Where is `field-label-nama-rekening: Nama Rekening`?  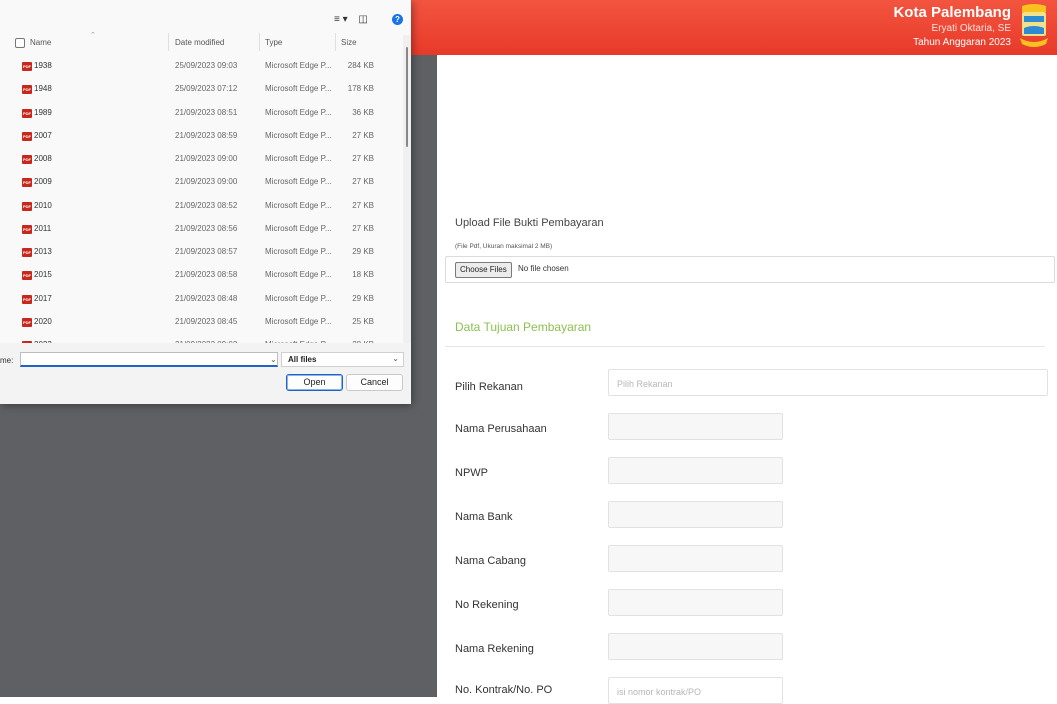 field-label-nama-rekening: Nama Rekening is located at coordinates (494, 649).